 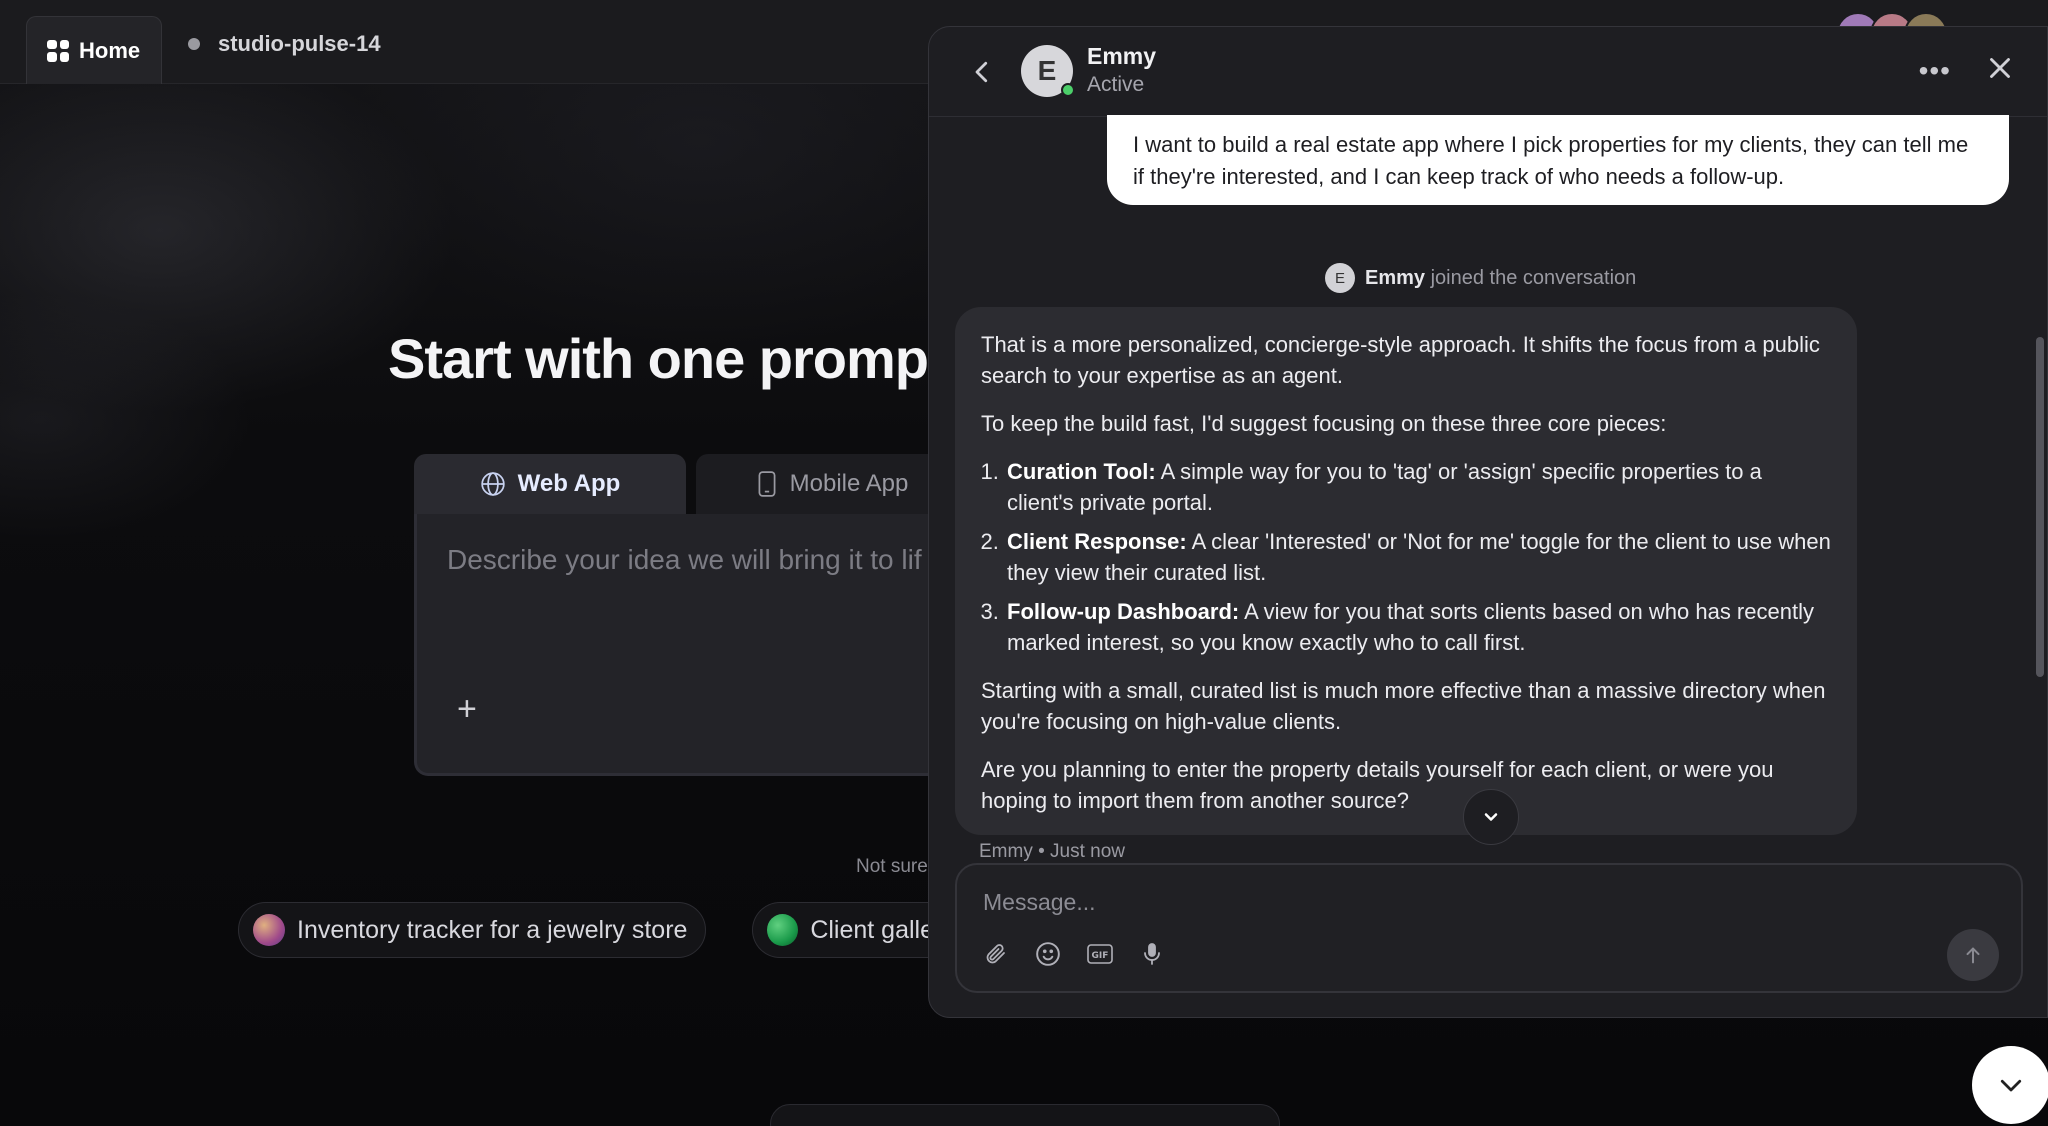 I want to click on more-options-icon: •••, so click(x=1935, y=71).